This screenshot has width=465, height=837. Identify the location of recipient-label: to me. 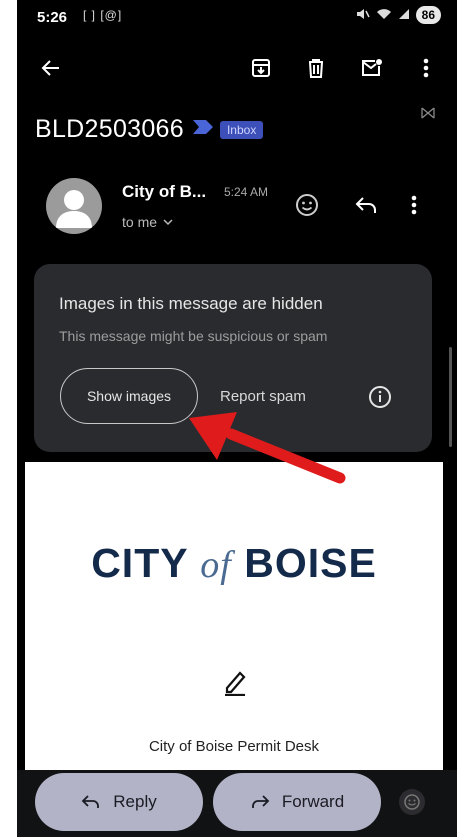
(140, 222).